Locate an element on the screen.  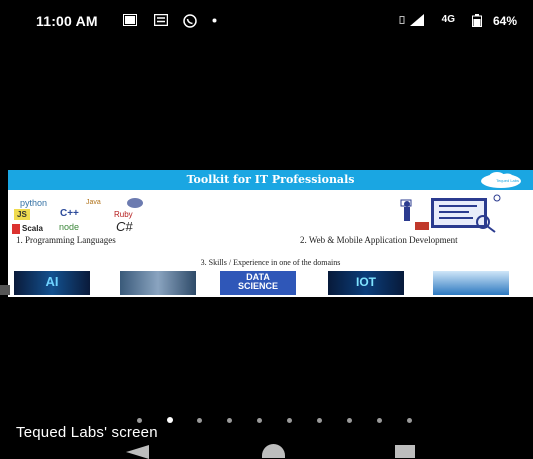
signal-icon is located at coordinates (417, 20).